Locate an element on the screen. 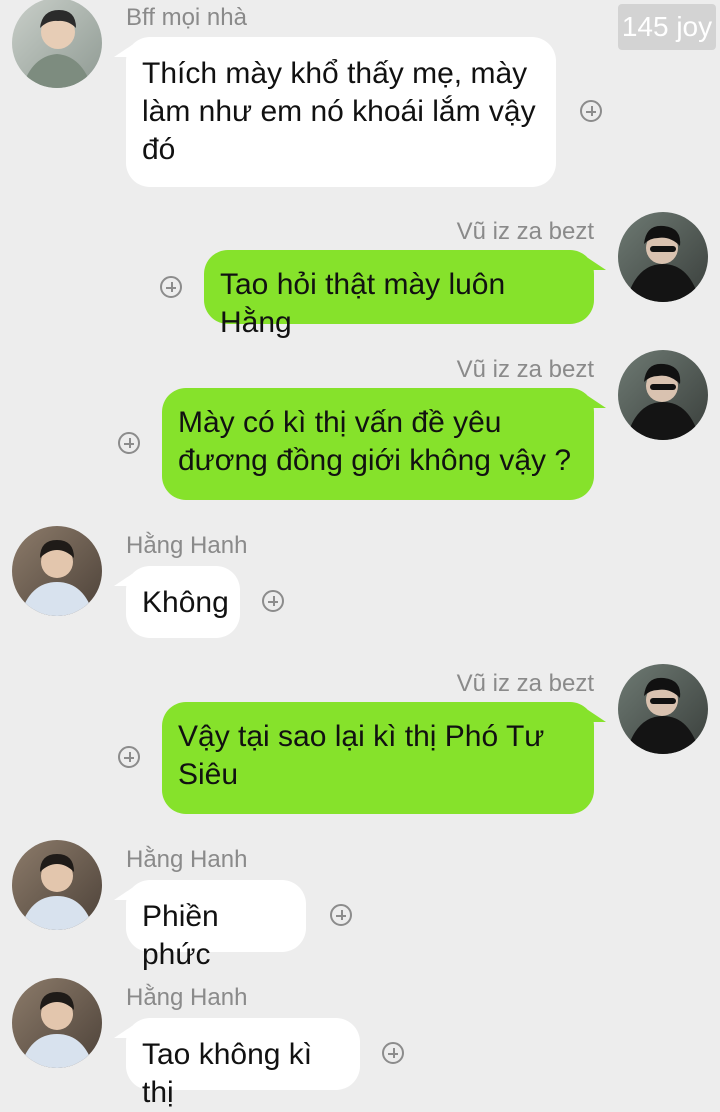  message-text: Không is located at coordinates (185, 602).